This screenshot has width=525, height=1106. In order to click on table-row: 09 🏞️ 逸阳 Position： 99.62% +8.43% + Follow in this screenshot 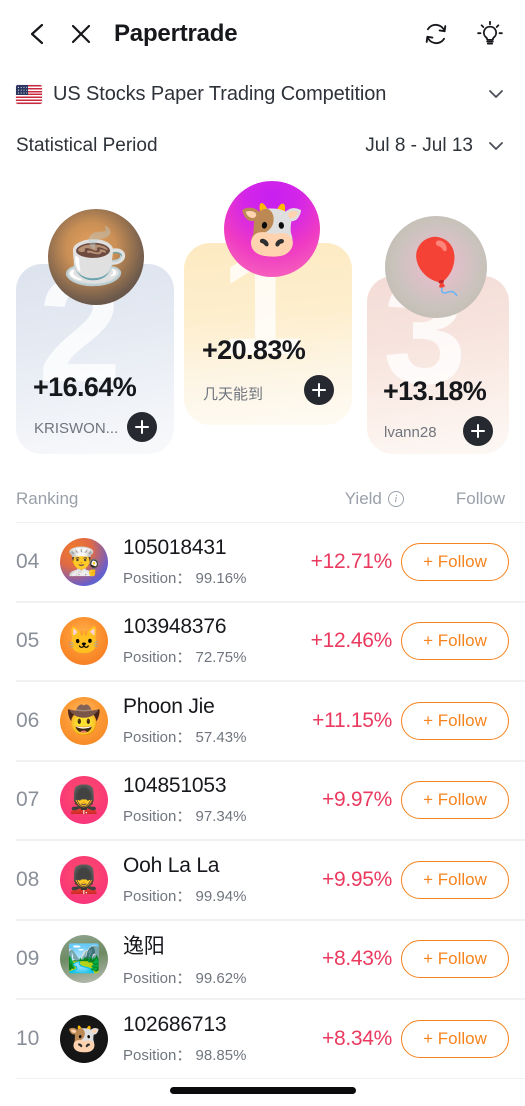, I will do `click(262, 959)`.